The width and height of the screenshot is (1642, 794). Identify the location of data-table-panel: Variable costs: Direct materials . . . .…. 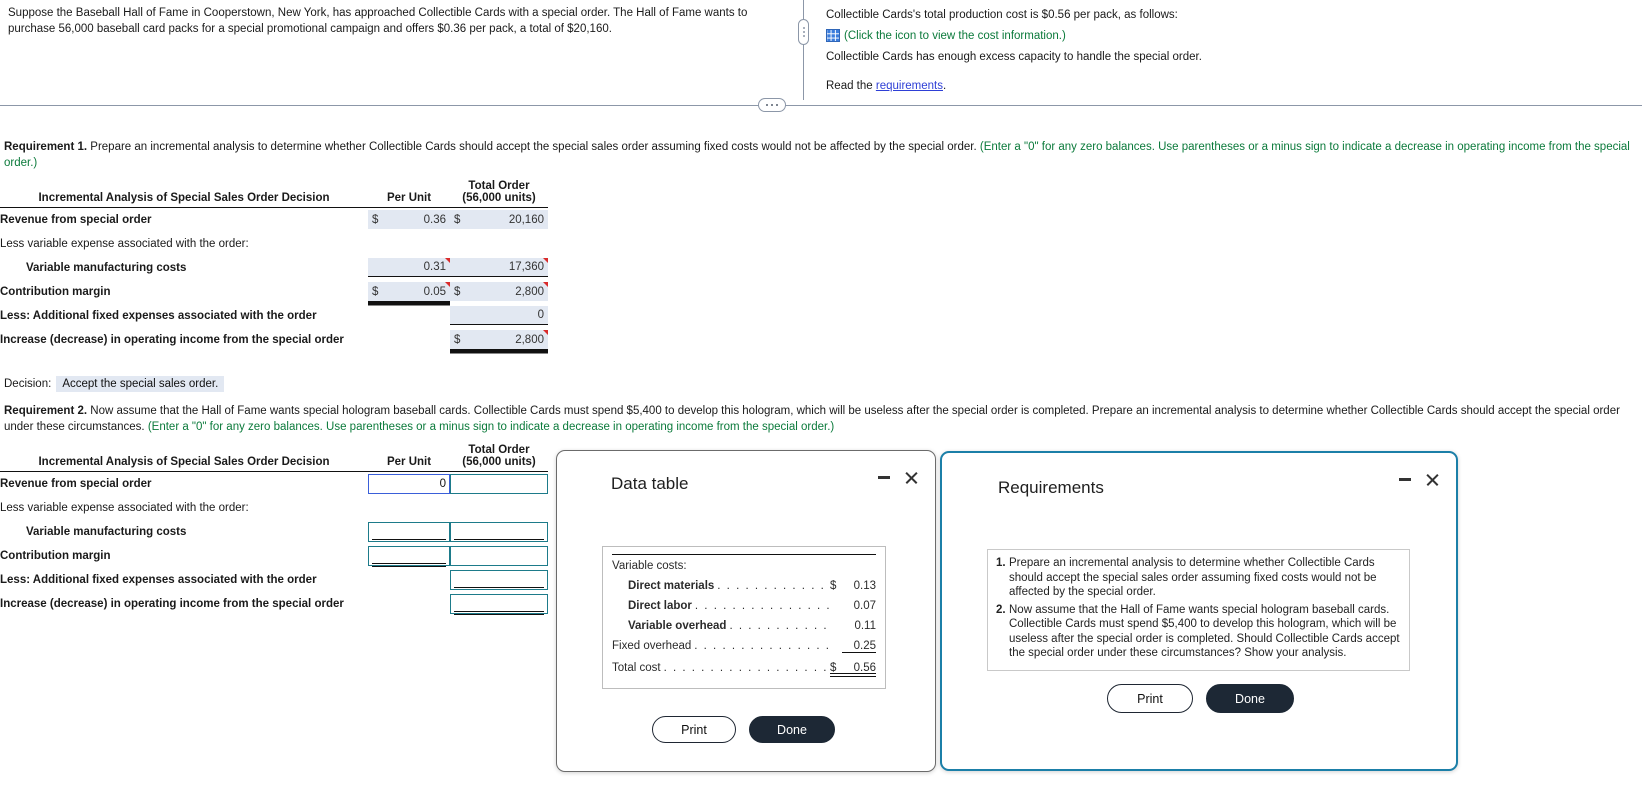
(744, 617).